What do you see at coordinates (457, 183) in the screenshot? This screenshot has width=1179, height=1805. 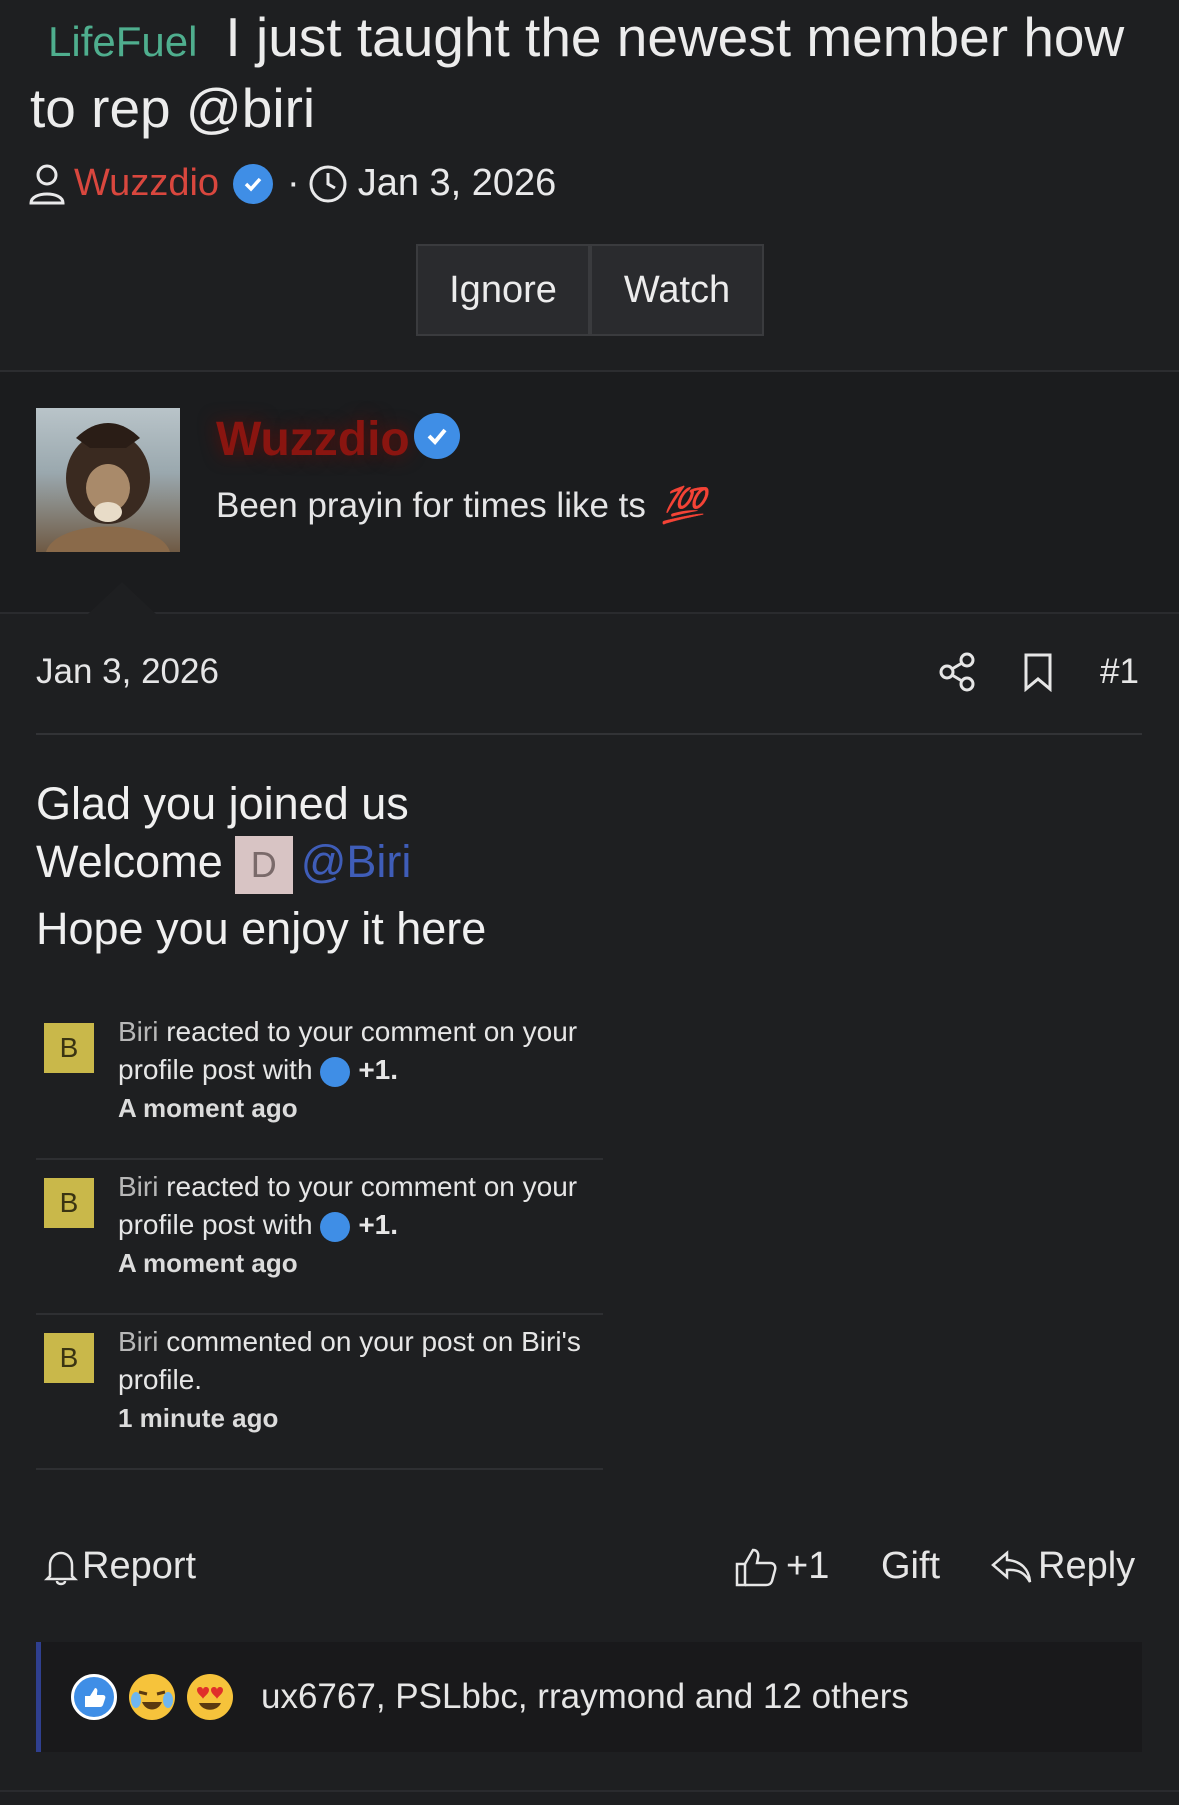 I see `thread-date: Jan 3, 2026` at bounding box center [457, 183].